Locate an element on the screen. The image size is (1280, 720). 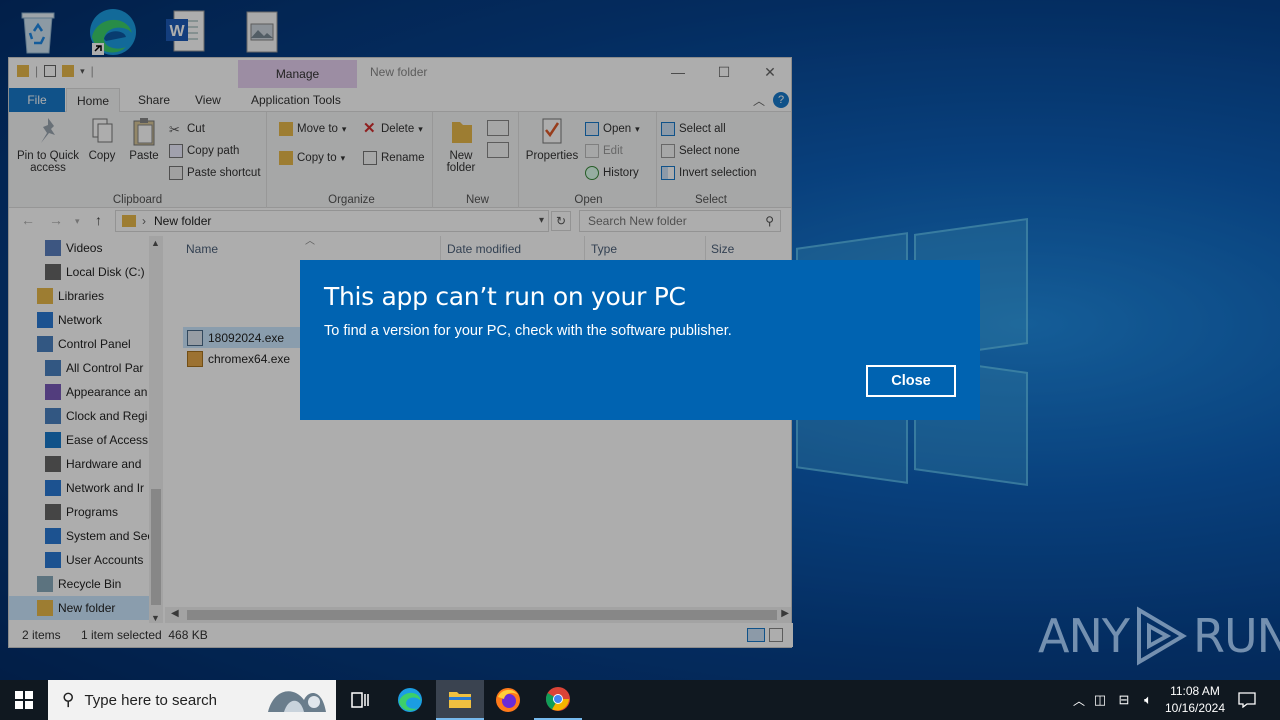
chrome-icon is located at coordinates (557, 699).